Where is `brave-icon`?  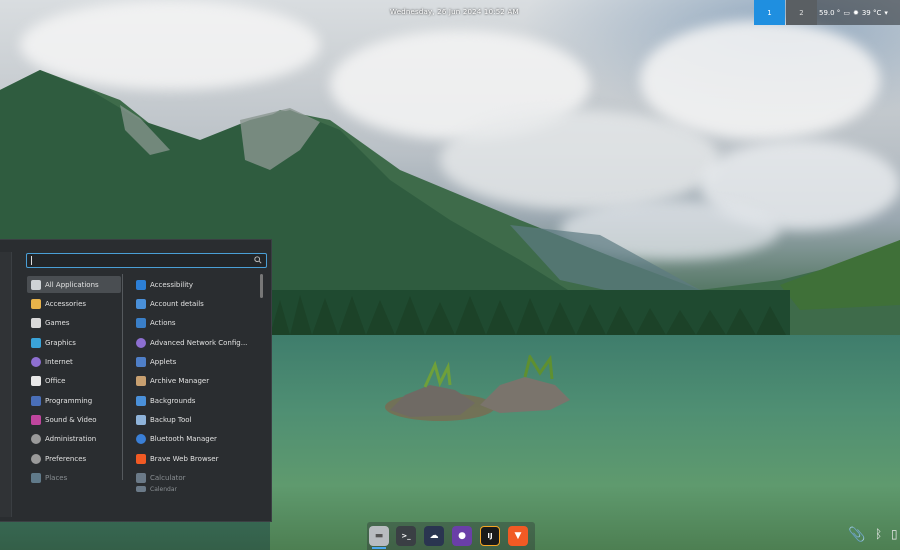 brave-icon is located at coordinates (141, 458).